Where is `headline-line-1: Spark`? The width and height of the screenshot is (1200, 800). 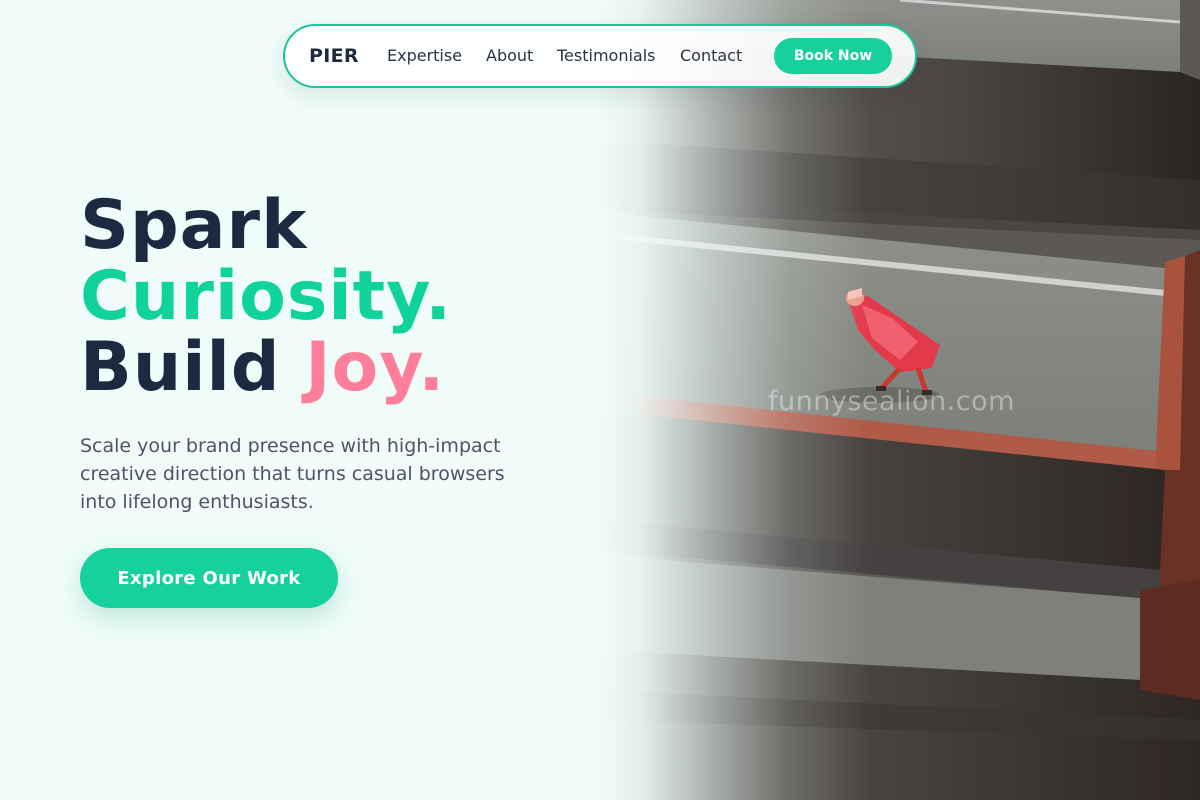
headline-line-1: Spark is located at coordinates (194, 225).